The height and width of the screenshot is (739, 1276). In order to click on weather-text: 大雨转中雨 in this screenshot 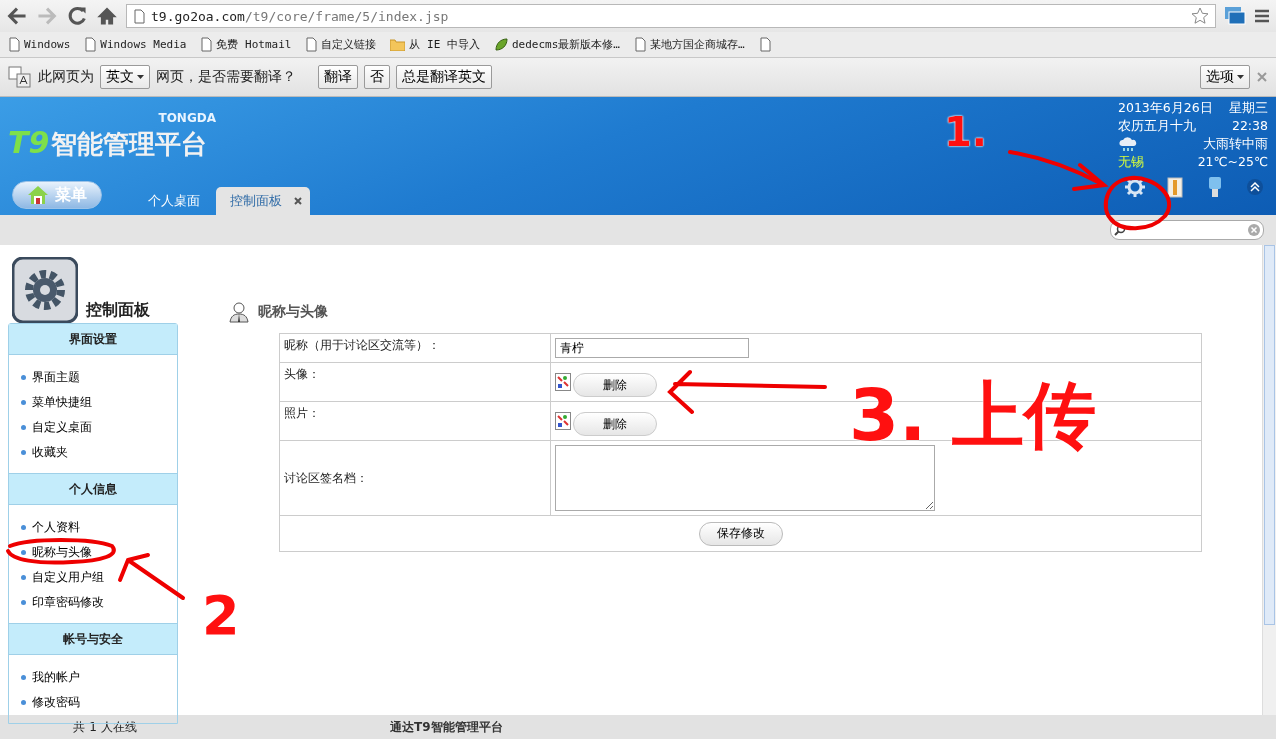, I will do `click(1235, 144)`.